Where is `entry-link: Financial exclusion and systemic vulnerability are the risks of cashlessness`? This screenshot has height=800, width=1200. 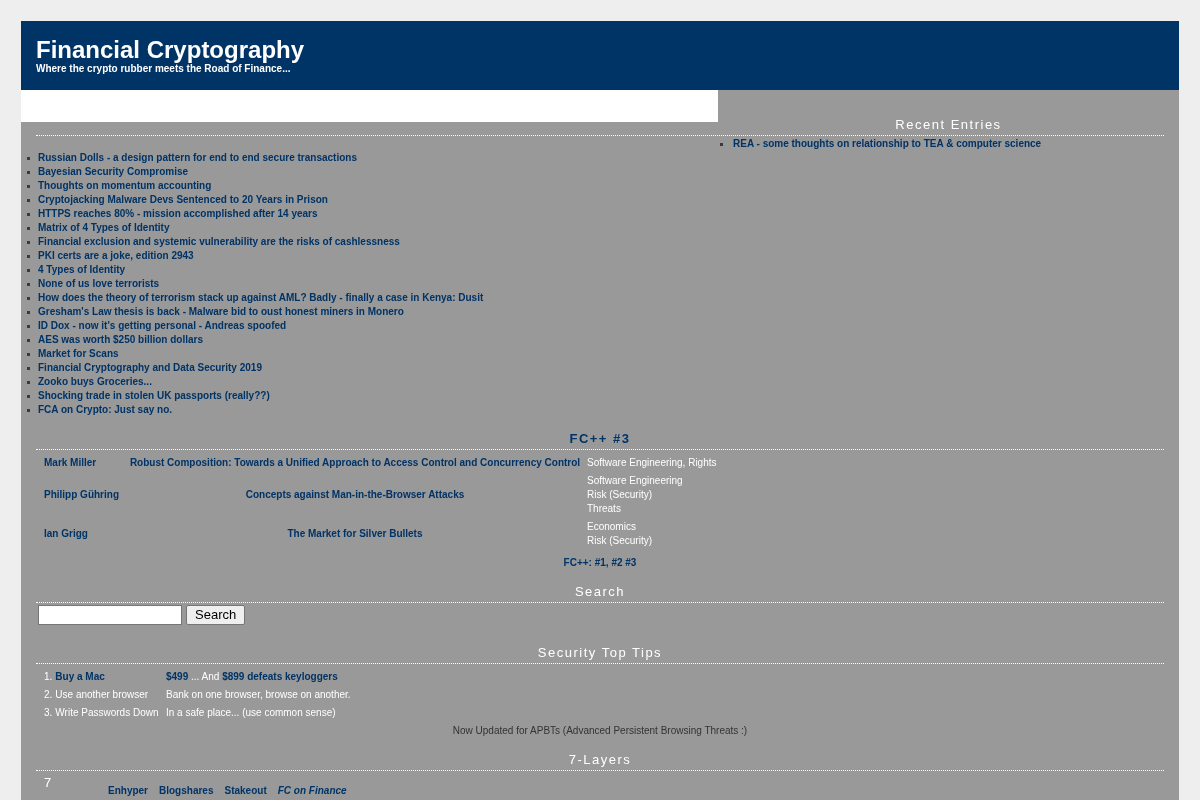
entry-link: Financial exclusion and systemic vulnerability are the risks of cashlessness is located at coordinates (219, 242).